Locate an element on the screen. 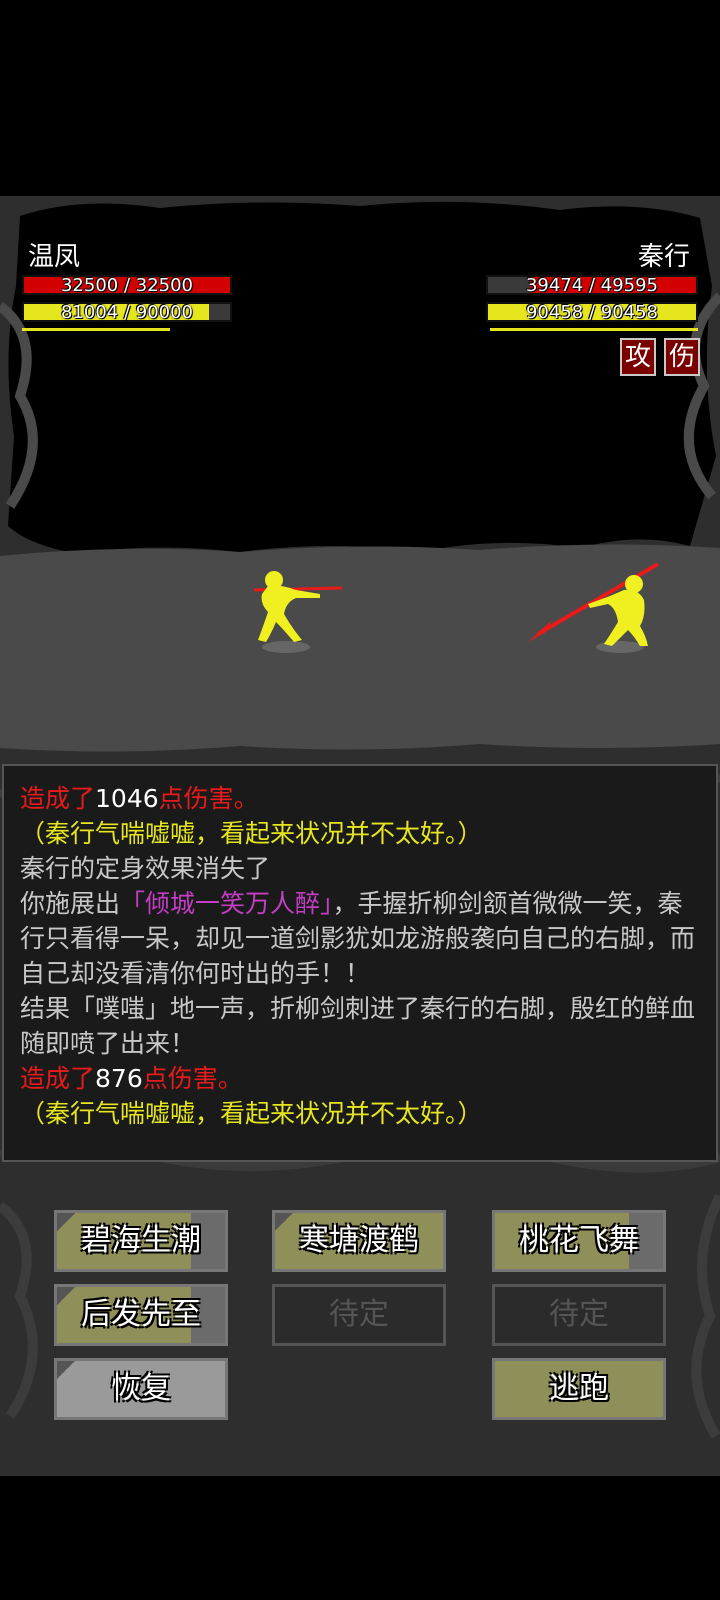 The height and width of the screenshot is (1600, 720). skill-button-taohua: 桃花飞舞 is located at coordinates (579, 1241).